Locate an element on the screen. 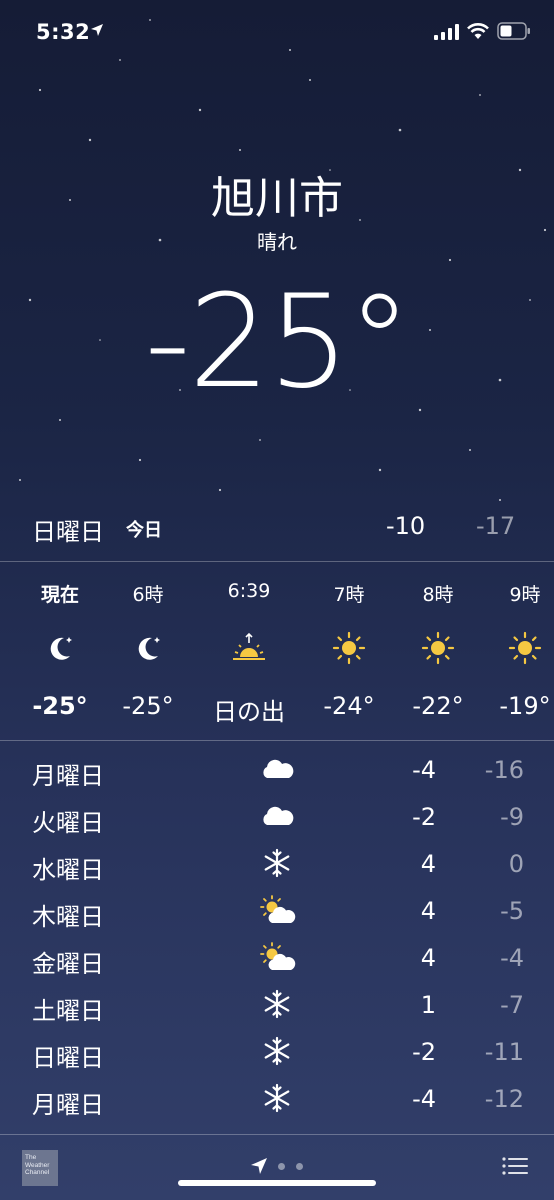 The height and width of the screenshot is (1200, 554). weather-channel-logo: The Weather Channel is located at coordinates (40, 1168).